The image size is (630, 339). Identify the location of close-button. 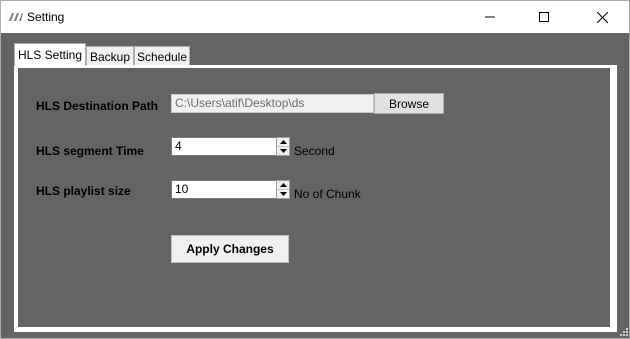
(602, 17).